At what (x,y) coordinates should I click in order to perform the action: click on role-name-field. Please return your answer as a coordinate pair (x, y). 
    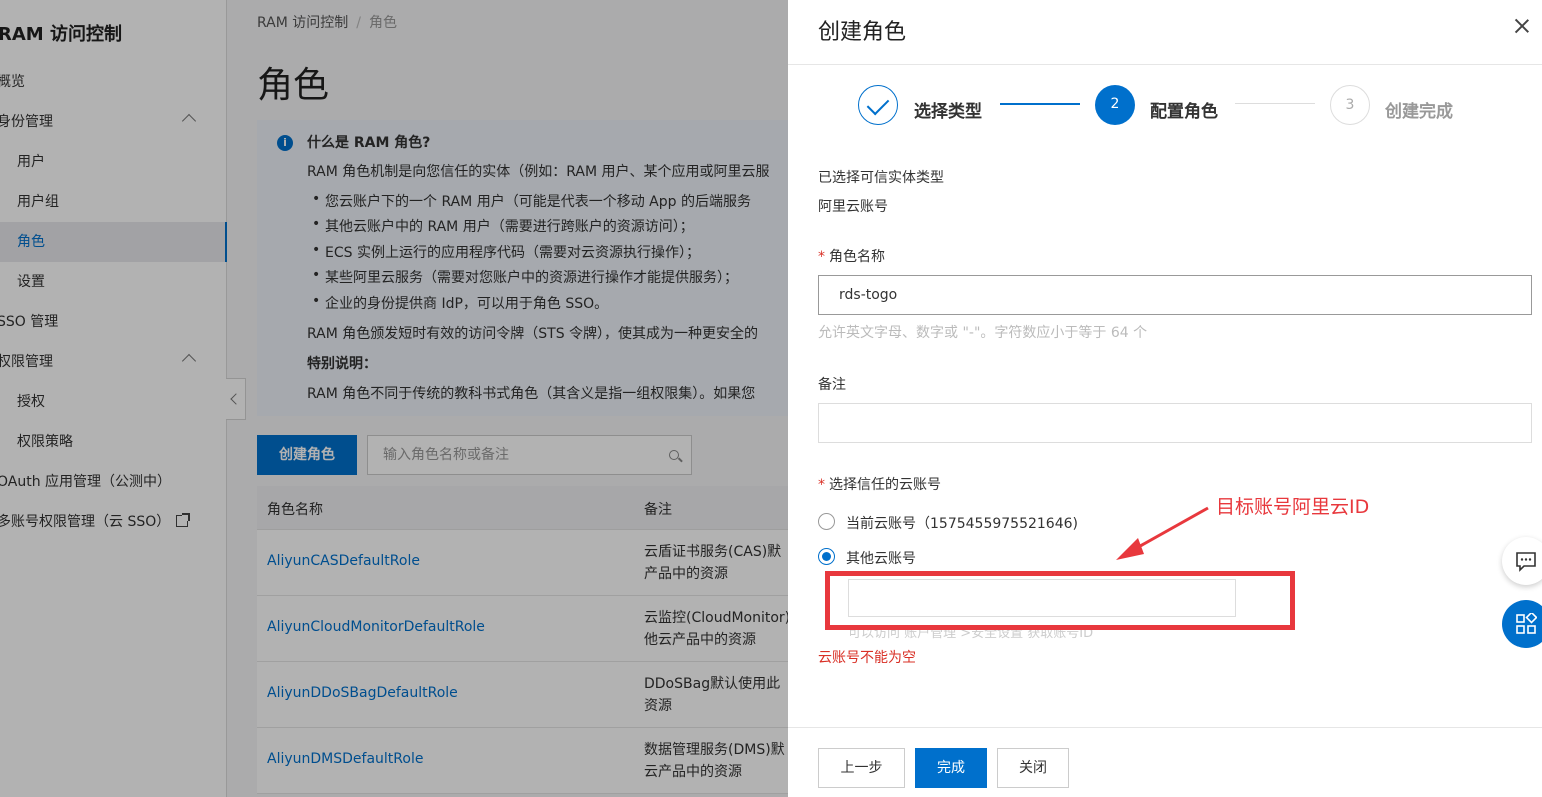
    Looking at the image, I should click on (1175, 295).